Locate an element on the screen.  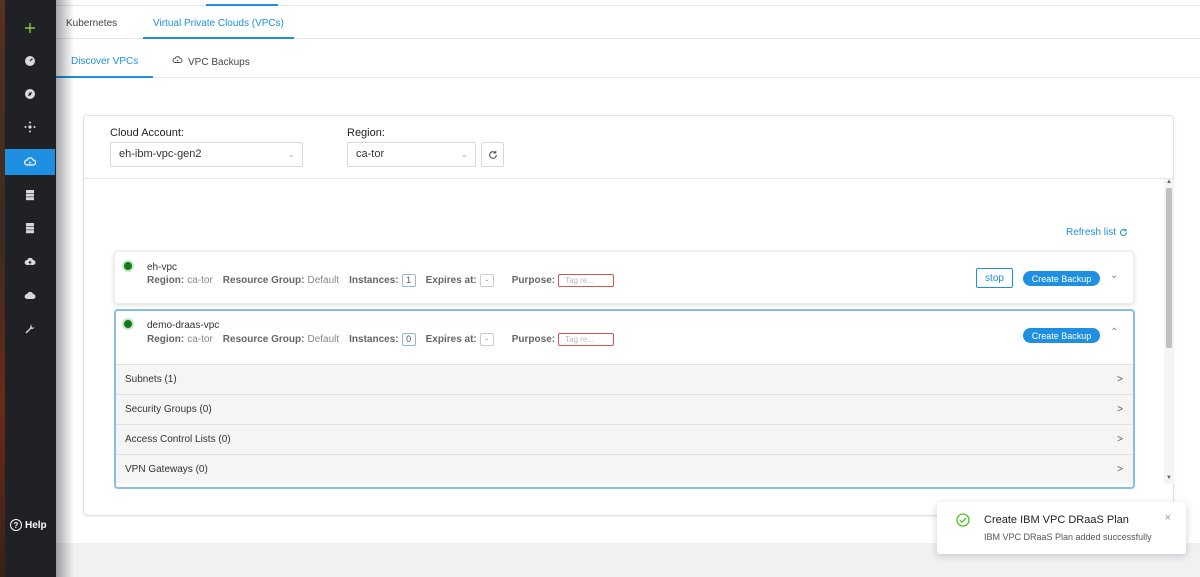
scrollbar: ▲ ▼ is located at coordinates (1169, 331).